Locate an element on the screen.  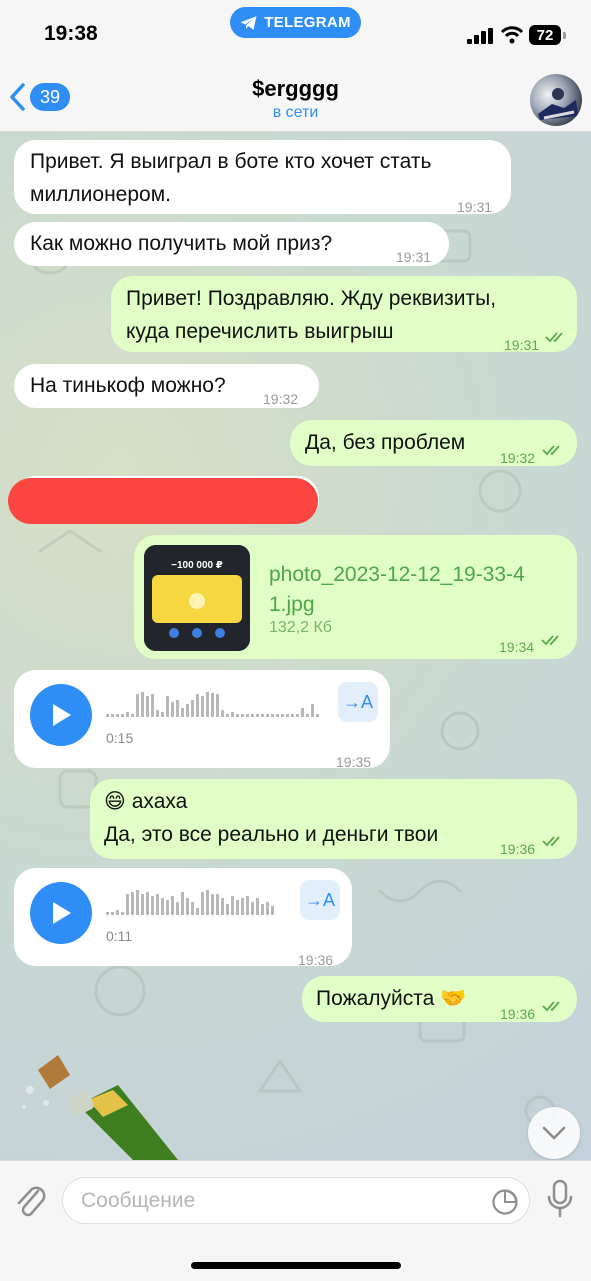
avatar is located at coordinates (556, 100).